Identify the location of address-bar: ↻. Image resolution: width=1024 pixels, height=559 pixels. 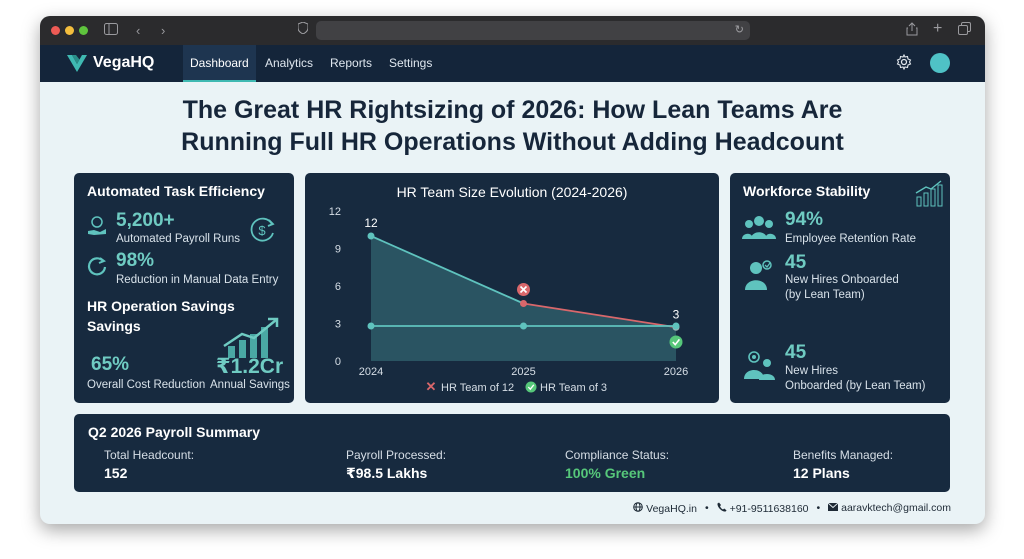
(523, 30).